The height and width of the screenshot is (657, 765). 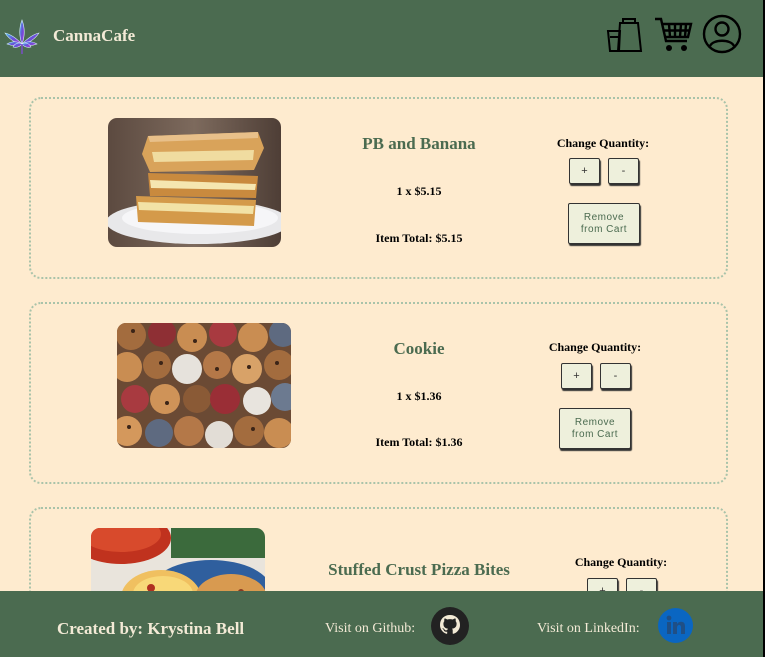 What do you see at coordinates (204, 385) in the screenshot?
I see `cookie-image` at bounding box center [204, 385].